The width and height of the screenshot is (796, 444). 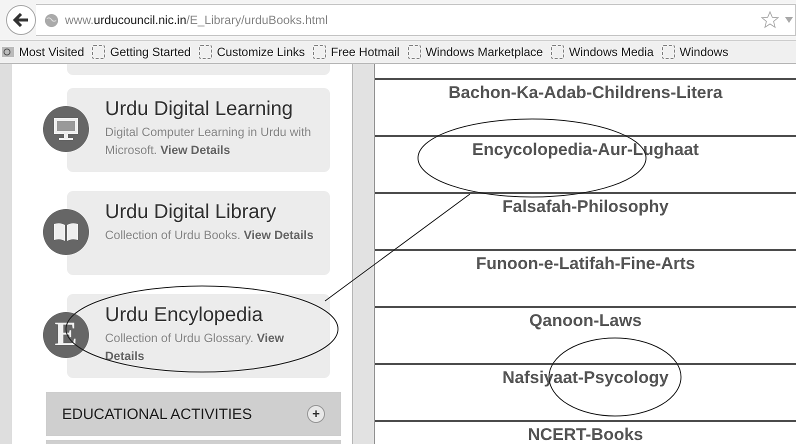 I want to click on bookmark-link: Windows, so click(x=695, y=52).